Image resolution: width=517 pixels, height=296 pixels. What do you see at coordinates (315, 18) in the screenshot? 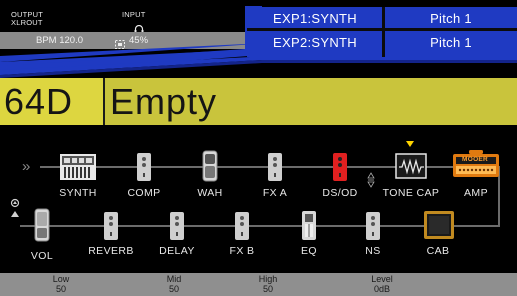
I see `exp1-assign: EXP1:SYNTH` at bounding box center [315, 18].